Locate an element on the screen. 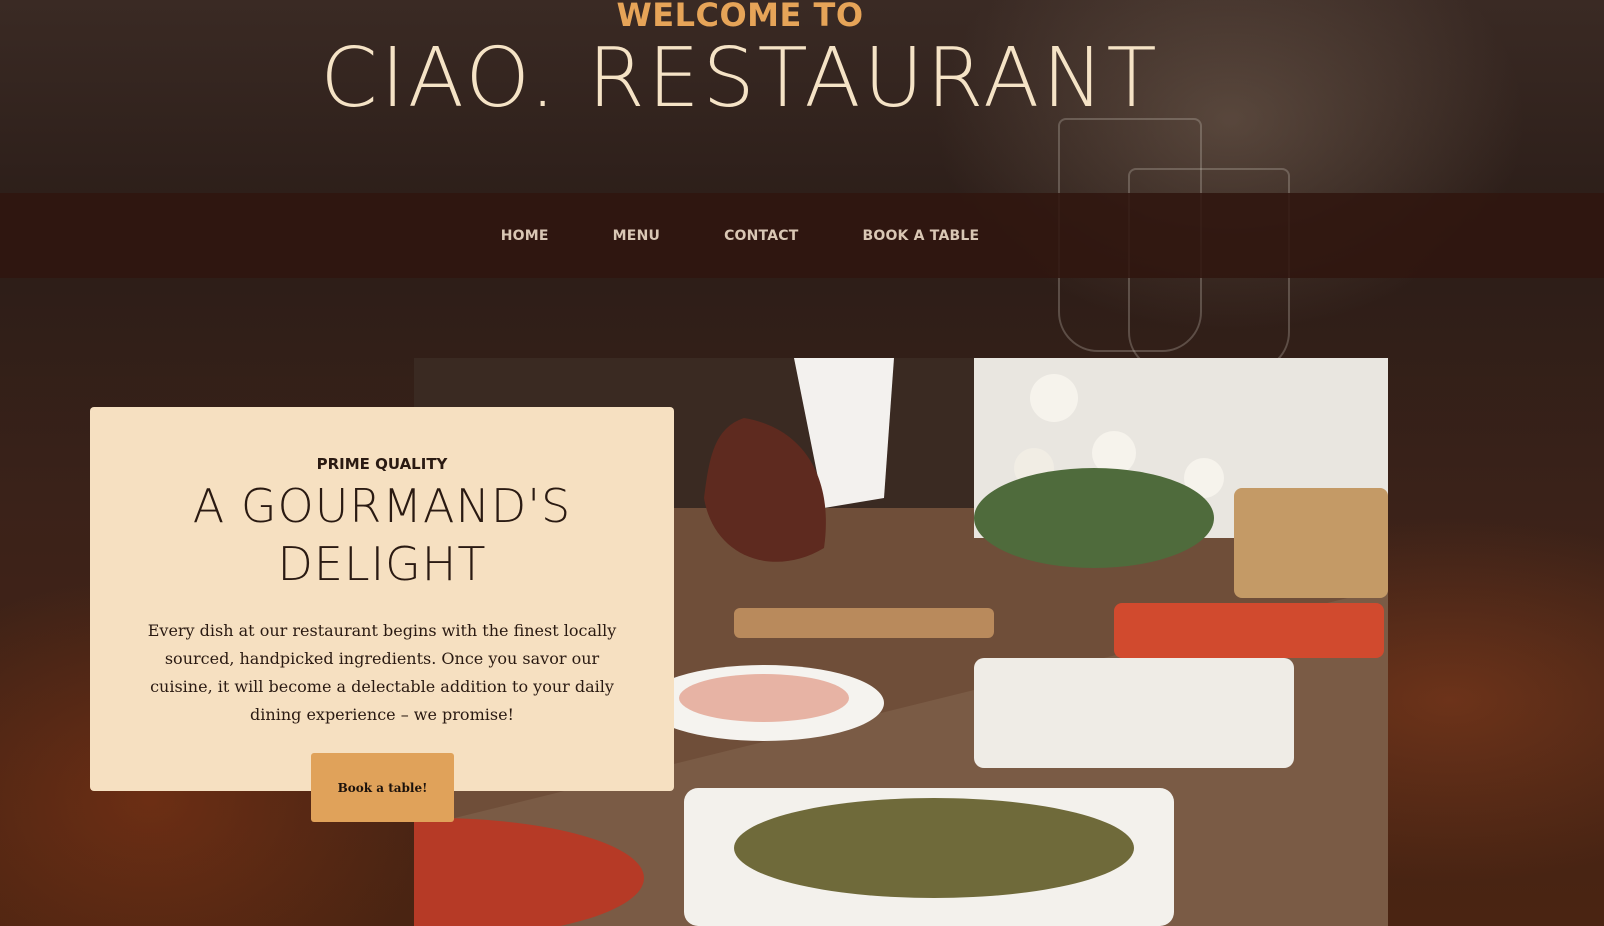 This screenshot has height=926, width=1604. photo-cutting-board is located at coordinates (864, 623).